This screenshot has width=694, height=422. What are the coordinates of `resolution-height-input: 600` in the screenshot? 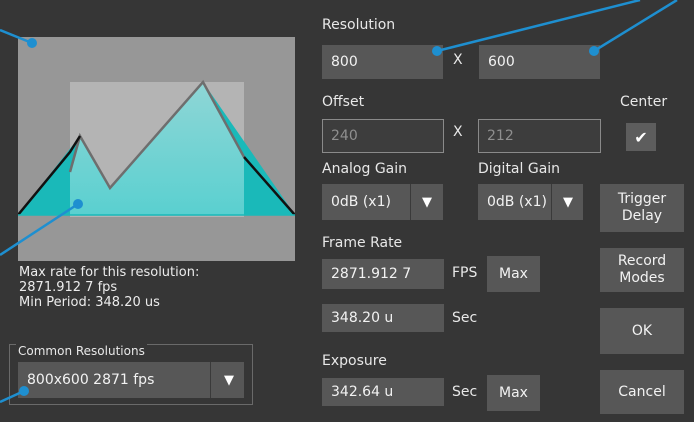 It's located at (539, 62).